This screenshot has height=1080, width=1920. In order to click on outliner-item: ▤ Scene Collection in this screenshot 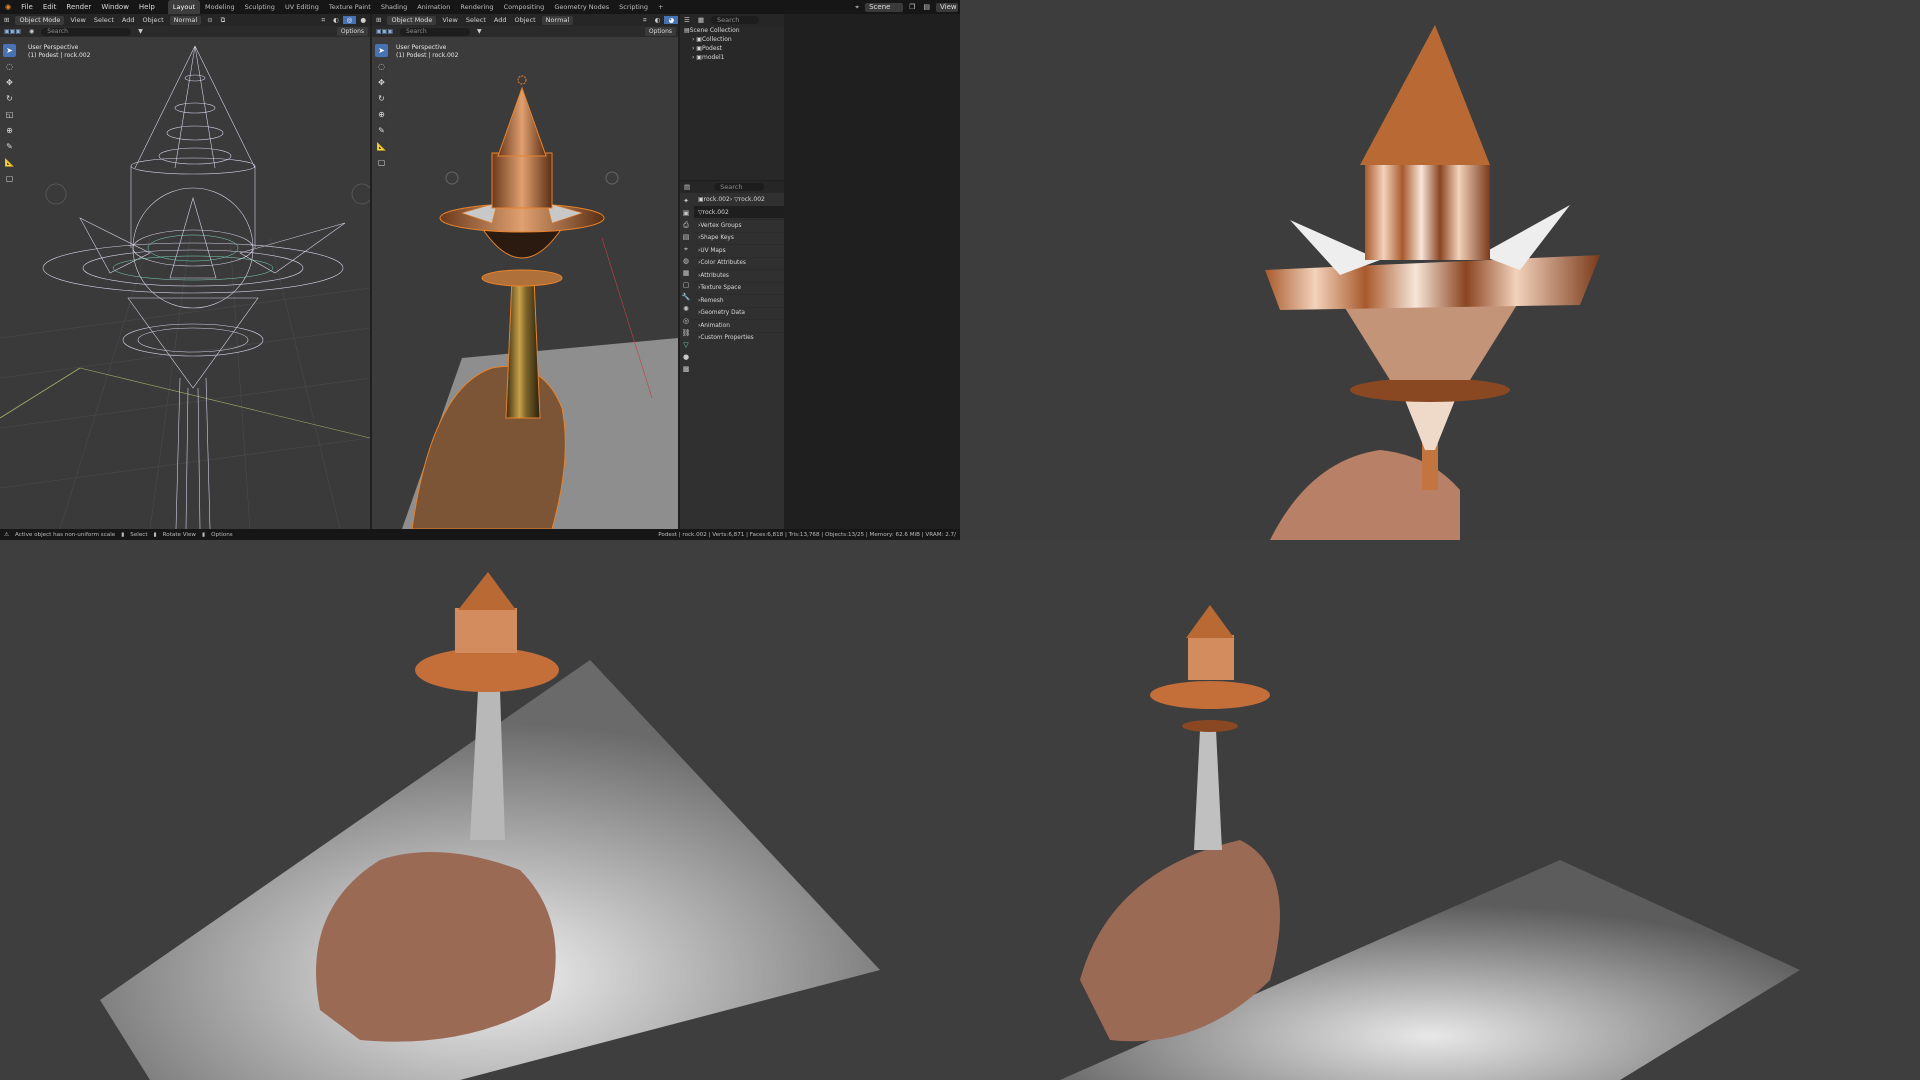, I will do `click(732, 30)`.